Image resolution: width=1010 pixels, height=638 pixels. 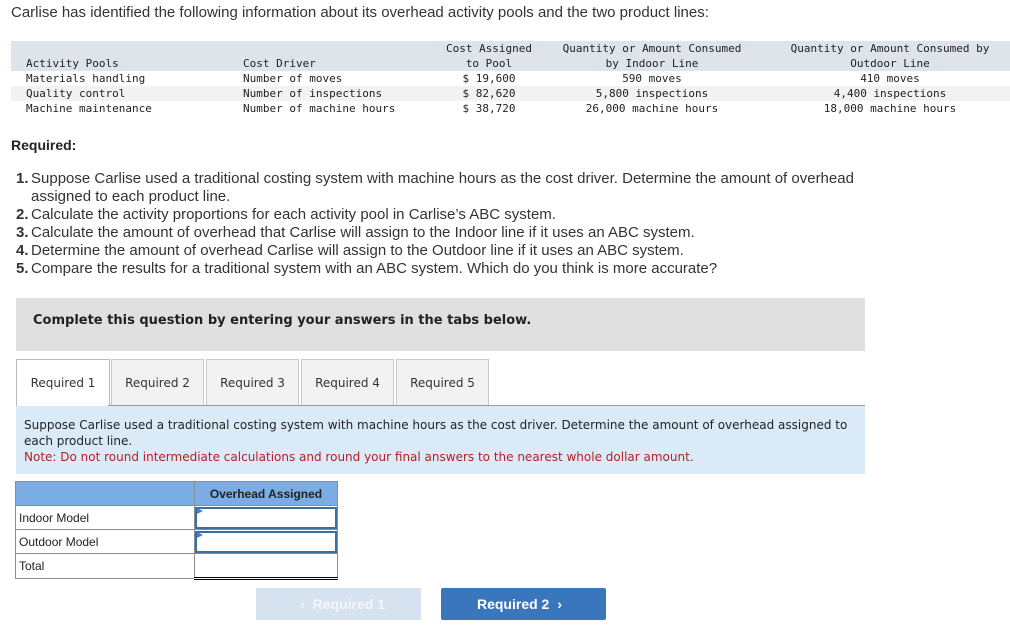 What do you see at coordinates (252, 382) in the screenshot?
I see `tab-required-3: Required 3` at bounding box center [252, 382].